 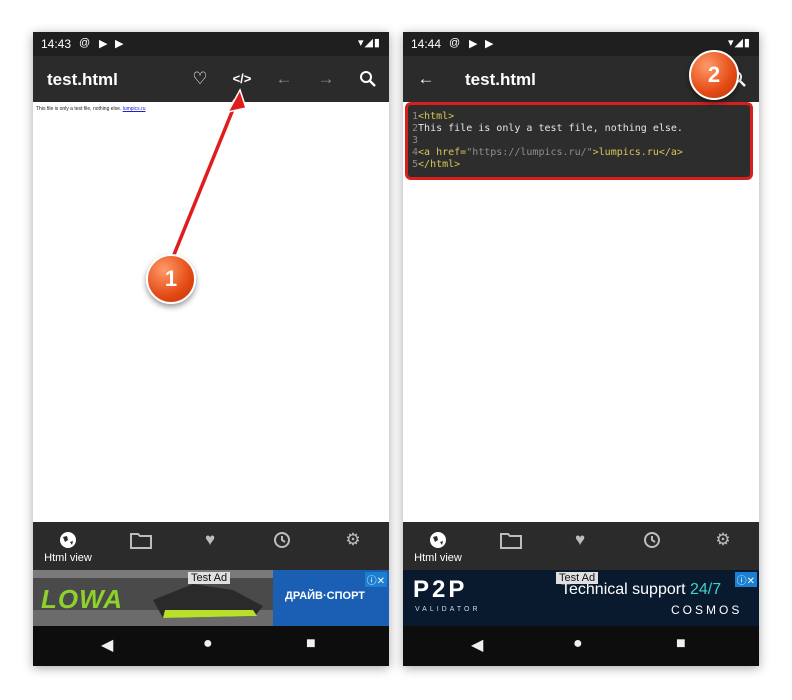 What do you see at coordinates (207, 177) in the screenshot?
I see `annotation-overlay` at bounding box center [207, 177].